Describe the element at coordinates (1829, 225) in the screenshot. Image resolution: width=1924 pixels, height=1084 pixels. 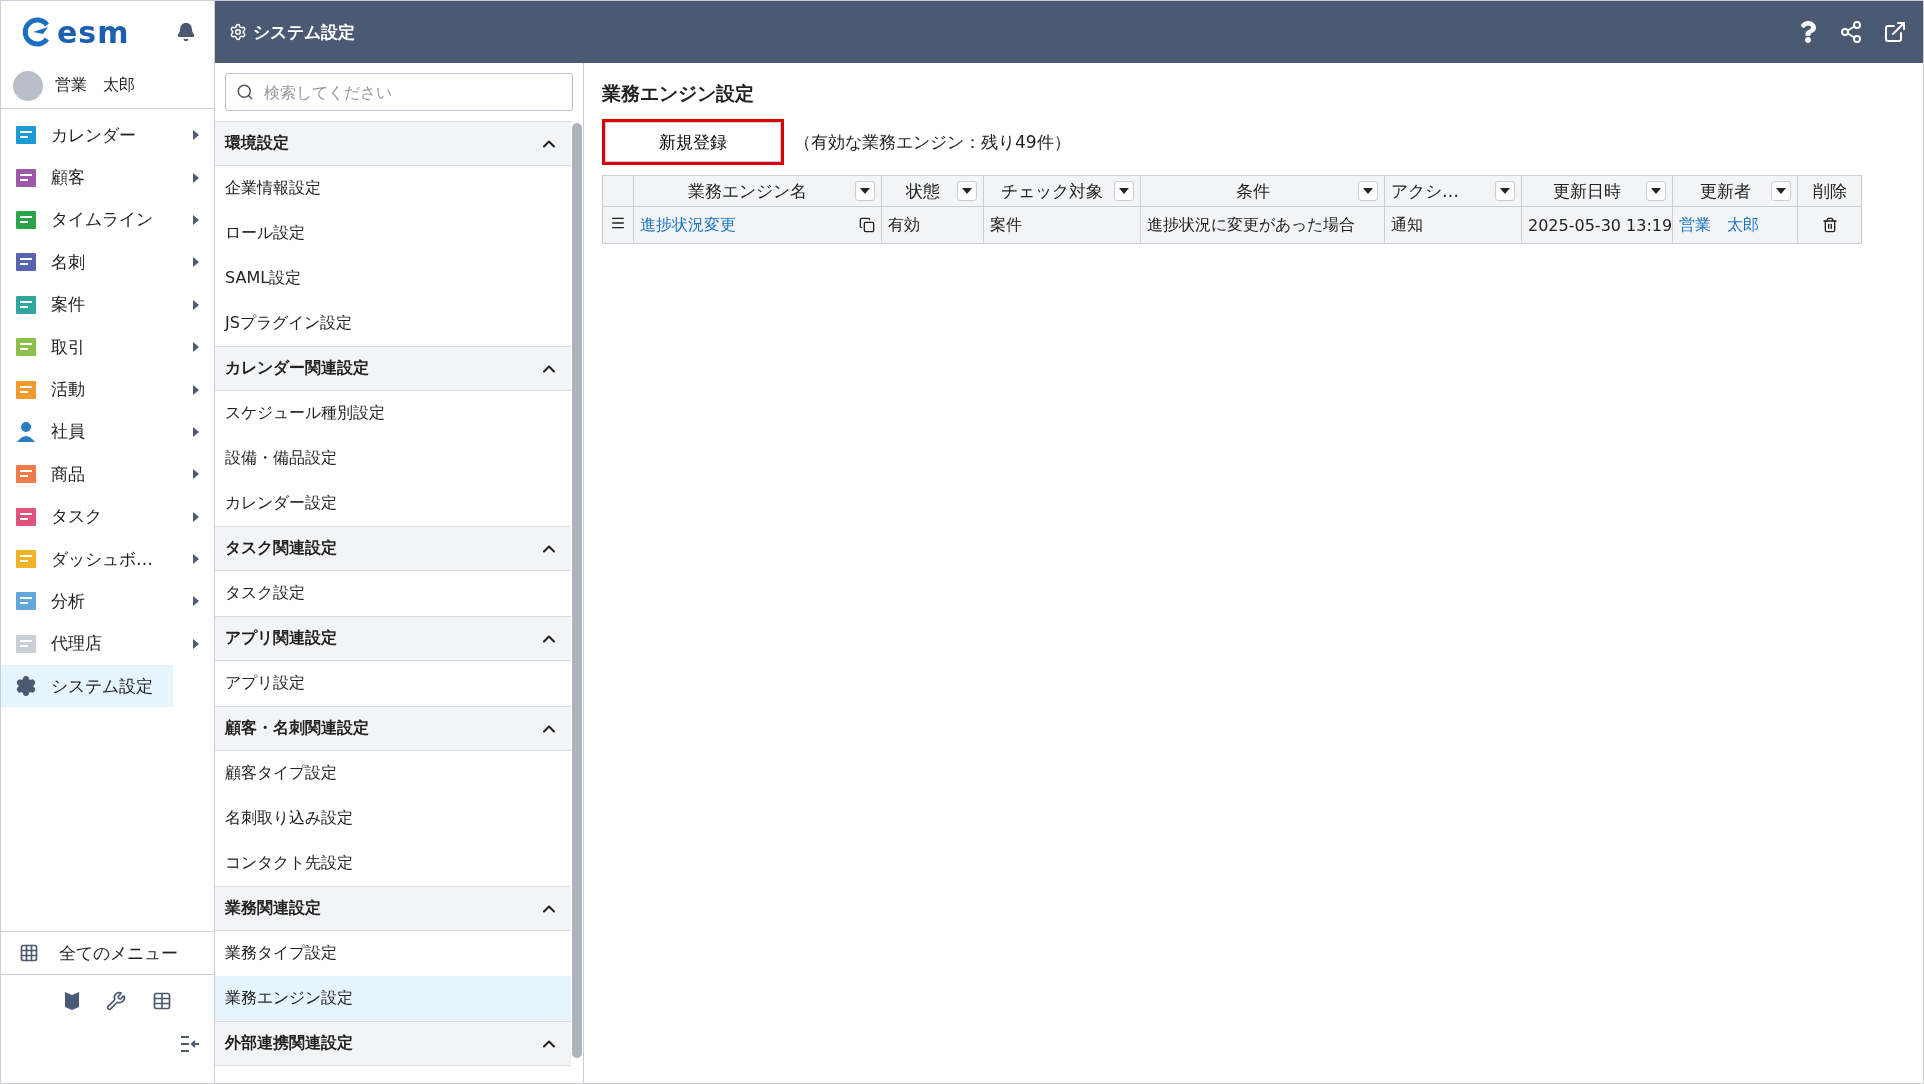
I see `delete-icon` at that location.